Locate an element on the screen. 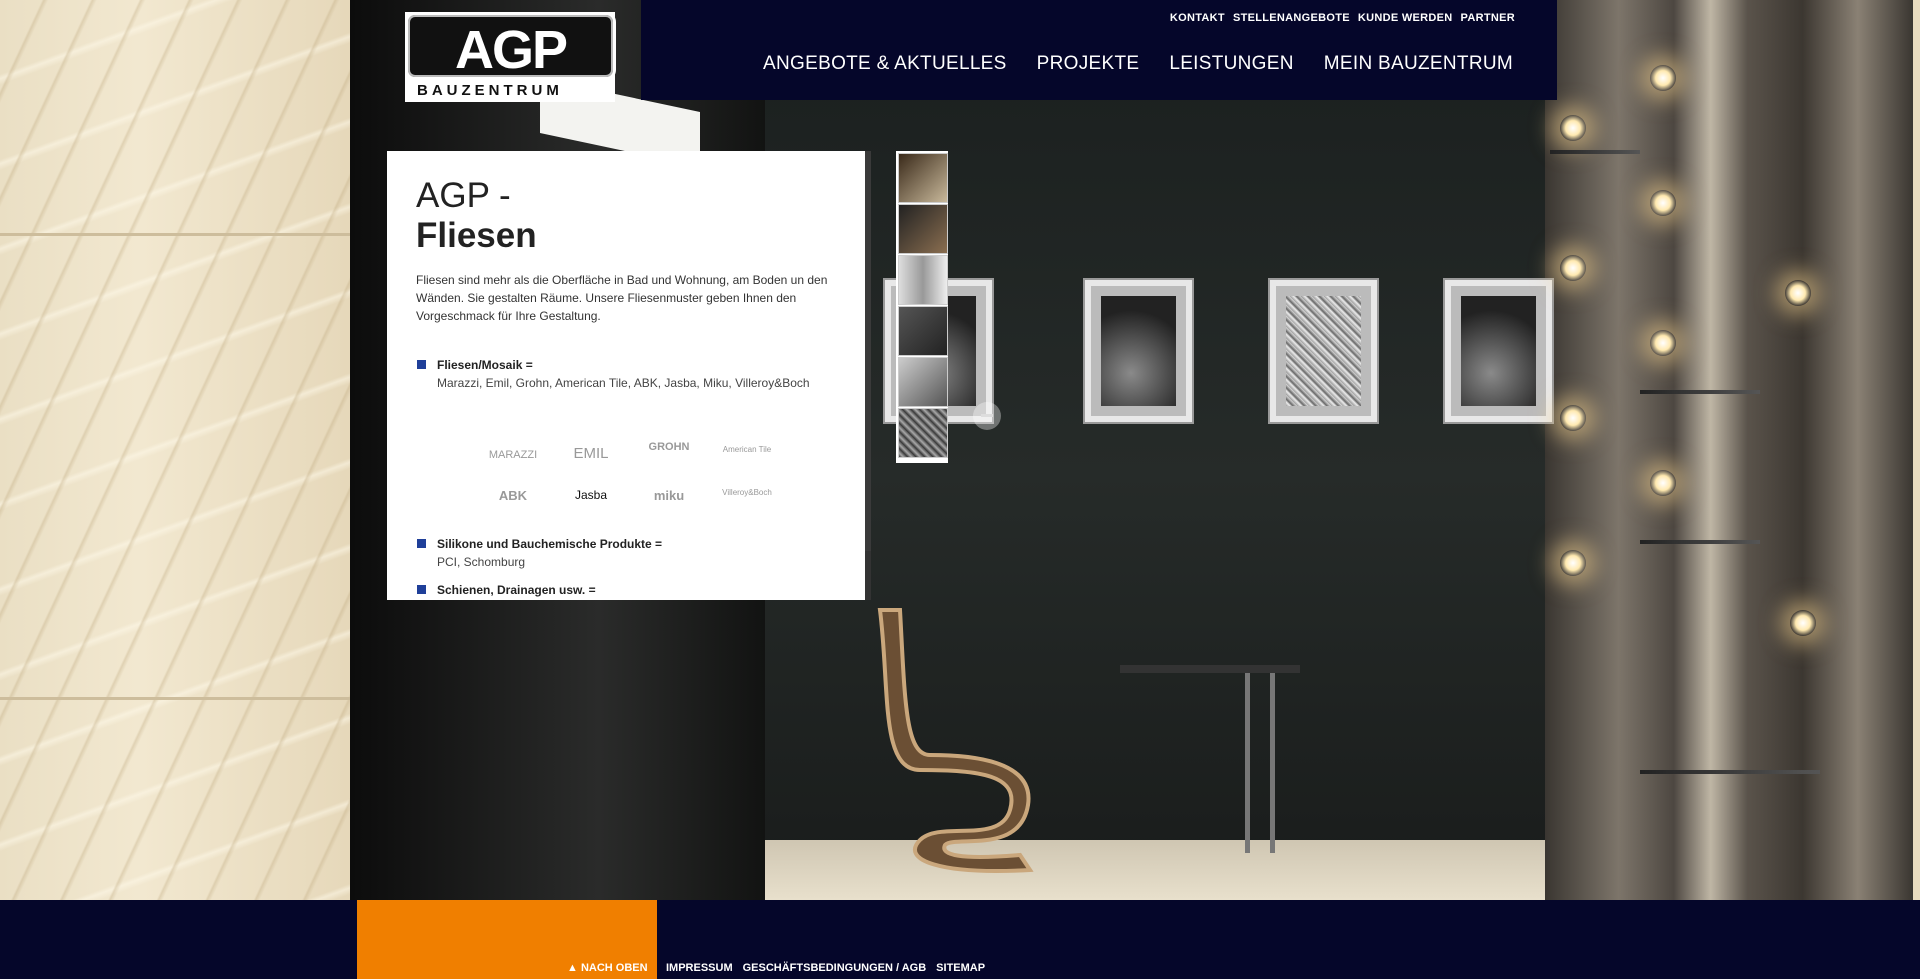  list-item: Schienen, Drainagen usw. = is located at coordinates (617, 590).